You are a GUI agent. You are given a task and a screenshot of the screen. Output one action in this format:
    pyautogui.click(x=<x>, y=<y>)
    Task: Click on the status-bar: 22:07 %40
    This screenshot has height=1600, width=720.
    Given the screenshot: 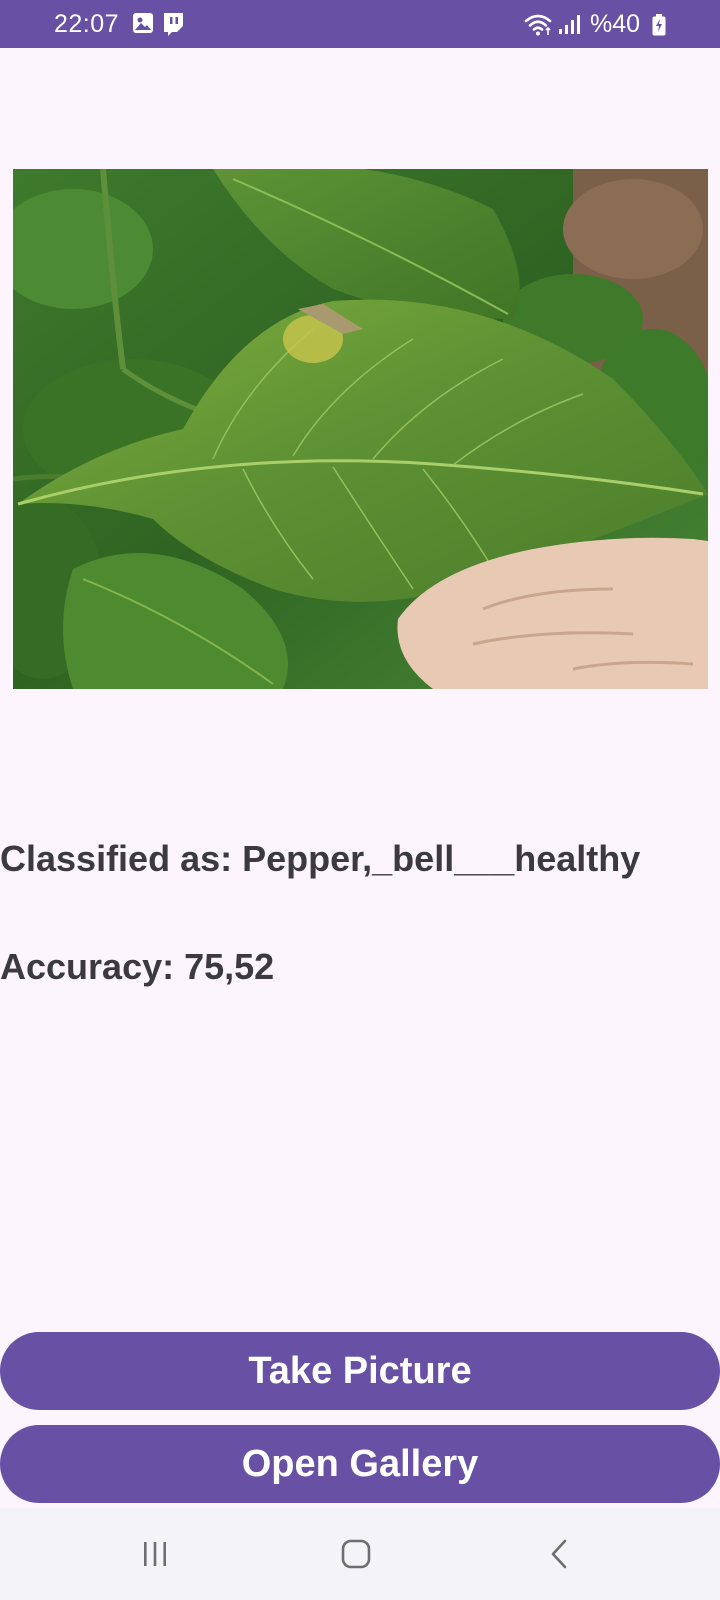 What is the action you would take?
    pyautogui.click(x=360, y=24)
    